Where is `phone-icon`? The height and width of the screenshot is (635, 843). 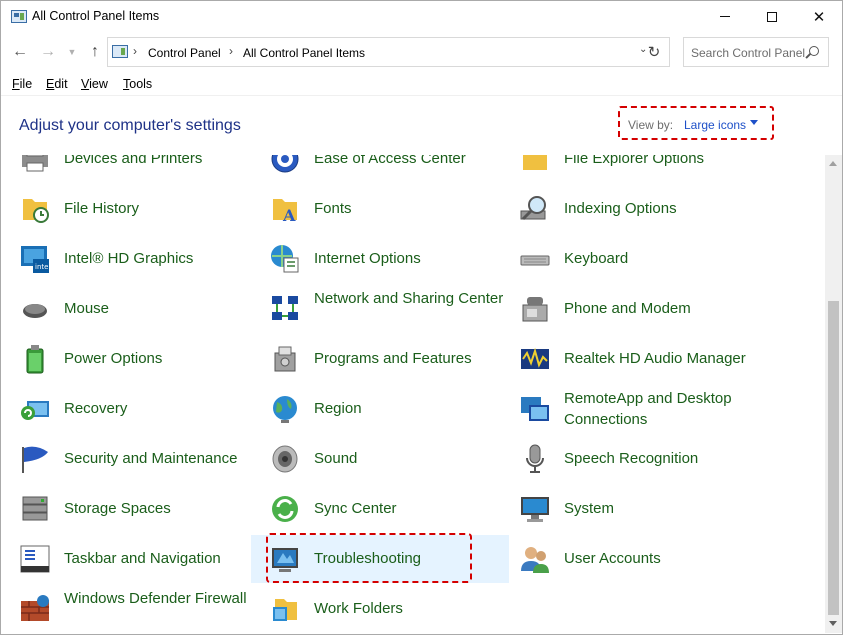
phone-icon is located at coordinates (535, 309).